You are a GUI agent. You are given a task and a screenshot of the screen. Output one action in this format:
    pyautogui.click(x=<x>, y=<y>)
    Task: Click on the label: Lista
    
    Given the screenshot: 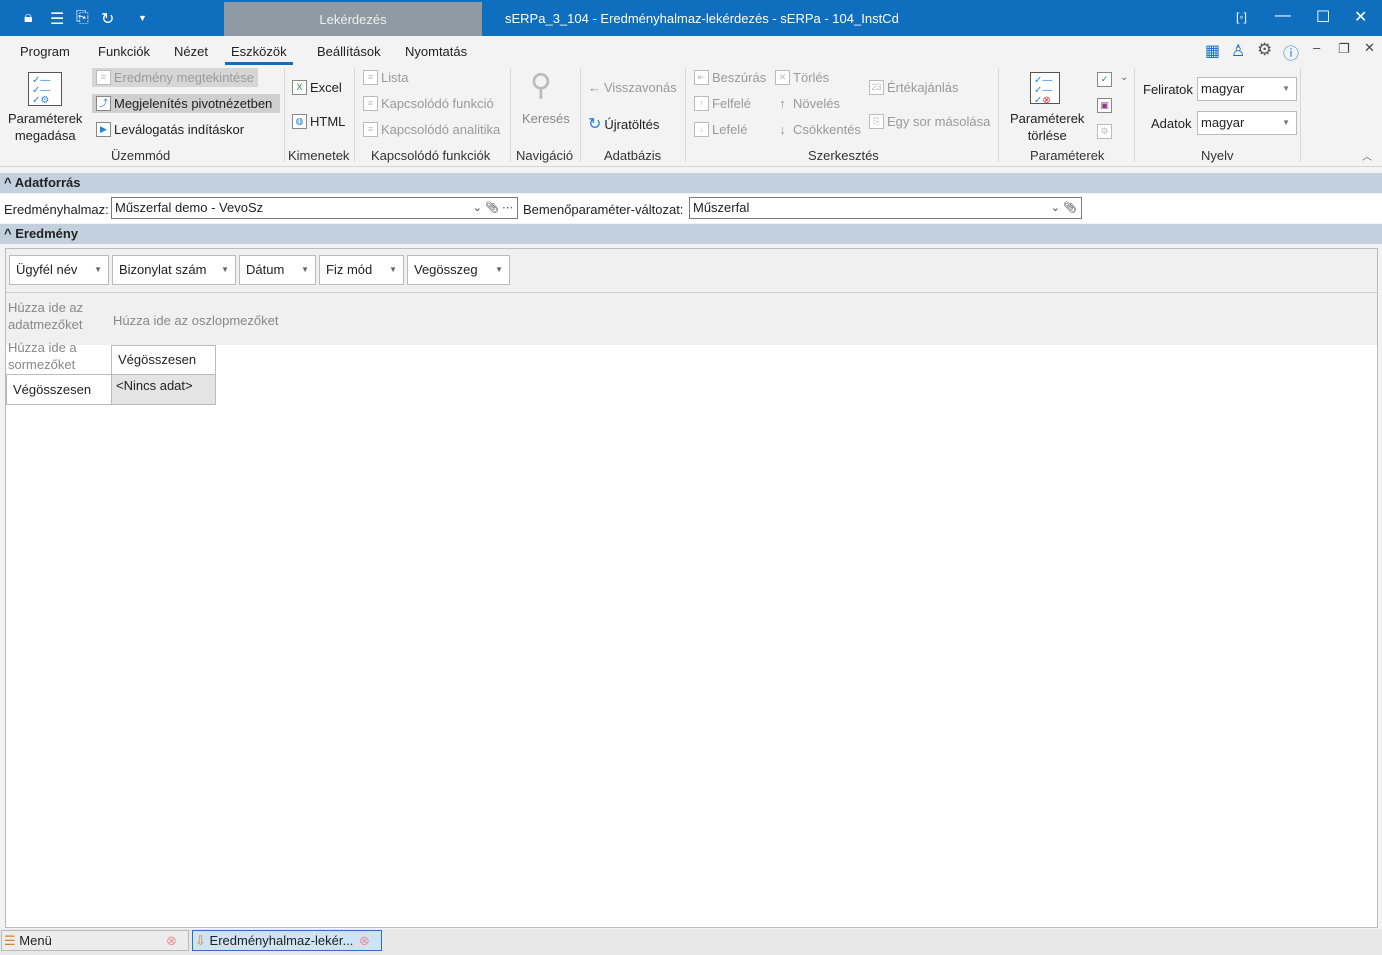 What is the action you would take?
    pyautogui.click(x=395, y=77)
    